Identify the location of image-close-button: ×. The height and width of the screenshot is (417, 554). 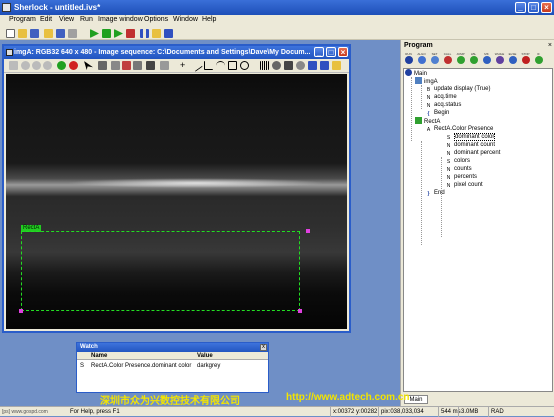
(343, 52).